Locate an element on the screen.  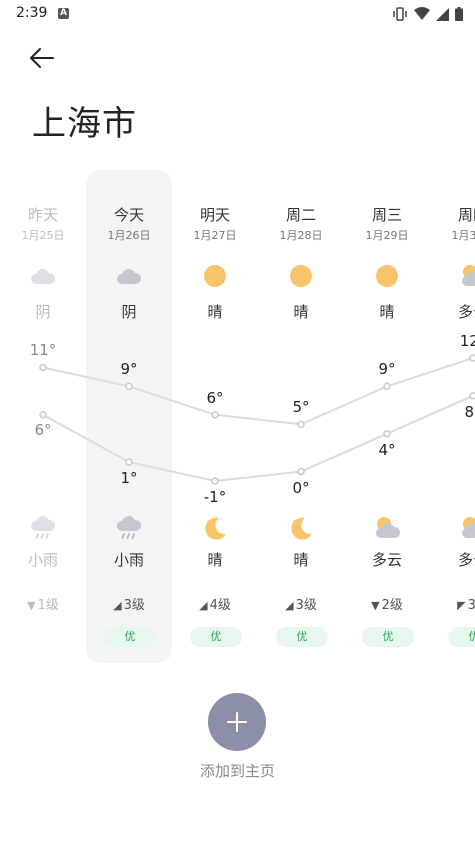
day-name: 昨天 is located at coordinates (42, 215).